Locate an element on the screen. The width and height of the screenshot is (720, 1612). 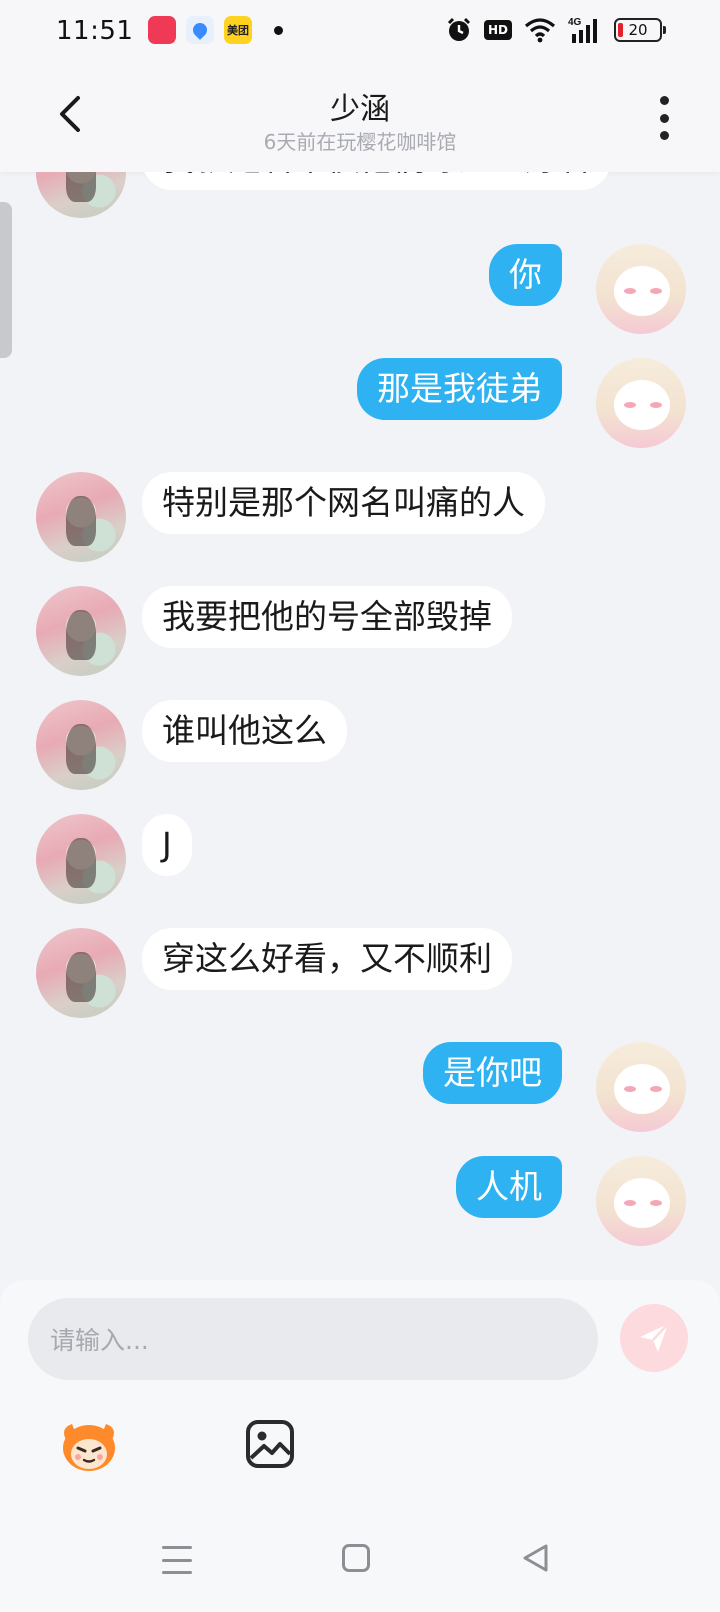
chat-header: 少涵 6天前在玩樱花咖啡馆 is located at coordinates (360, 119).